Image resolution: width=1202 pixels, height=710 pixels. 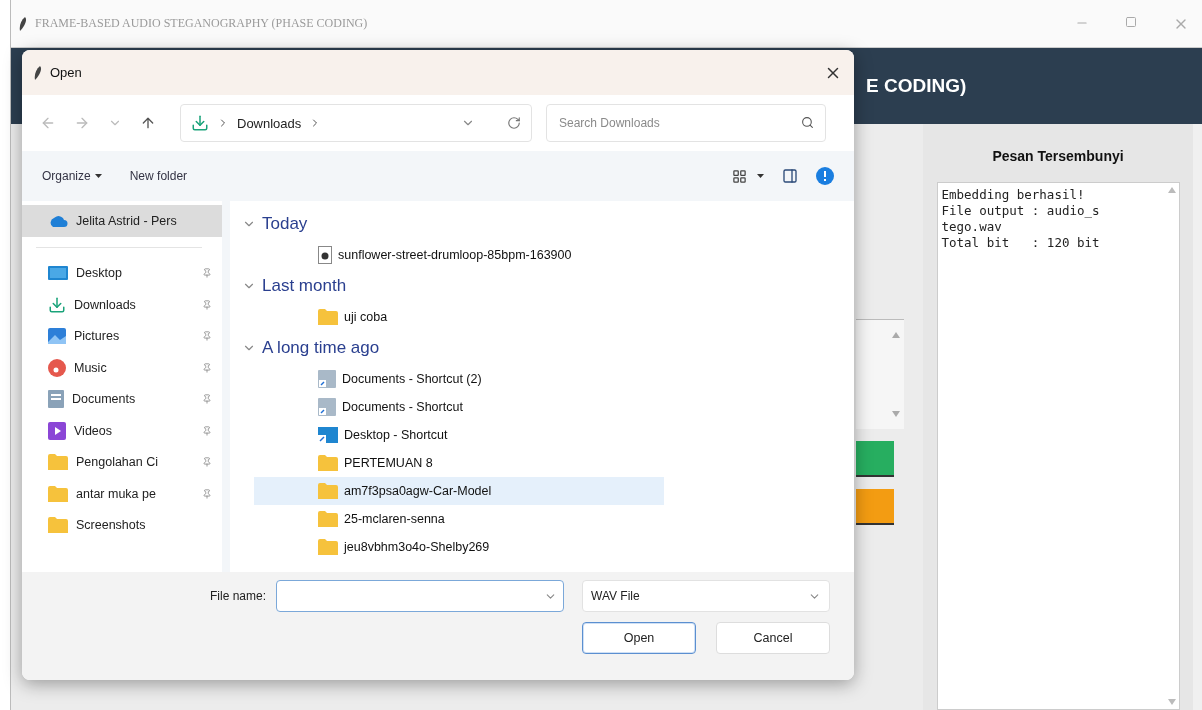 What do you see at coordinates (56, 399) in the screenshot?
I see `document-icon` at bounding box center [56, 399].